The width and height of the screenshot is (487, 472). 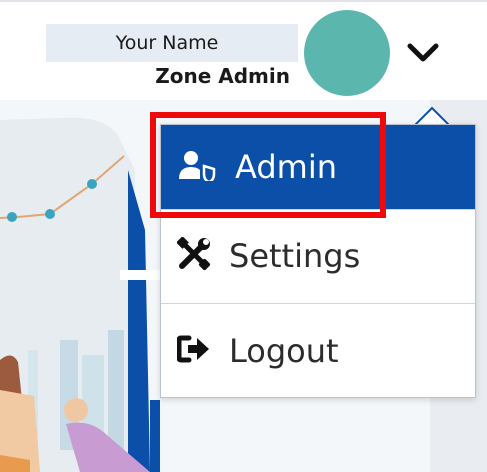 I want to click on sign-out-icon, so click(x=193, y=351).